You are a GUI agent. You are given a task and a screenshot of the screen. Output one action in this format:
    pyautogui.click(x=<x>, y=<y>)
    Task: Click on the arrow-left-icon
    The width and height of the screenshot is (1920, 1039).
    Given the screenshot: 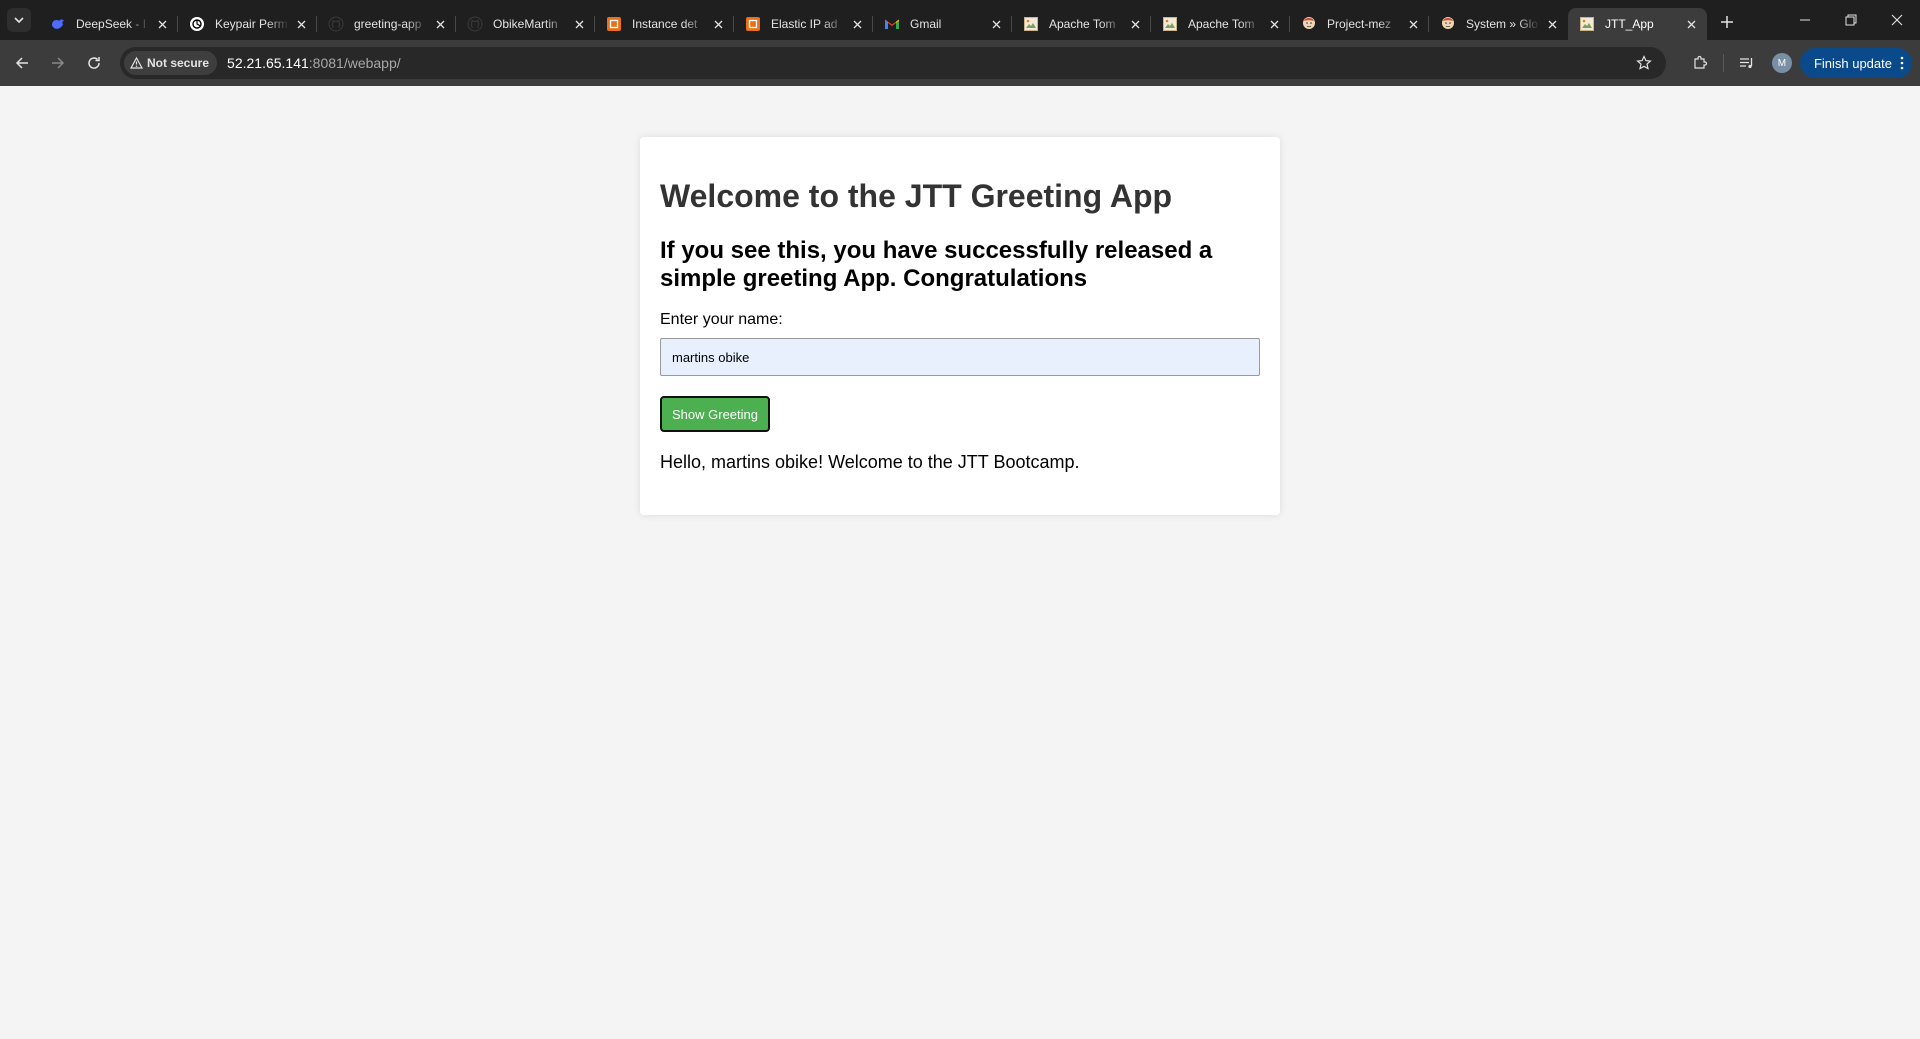 What is the action you would take?
    pyautogui.click(x=21, y=63)
    